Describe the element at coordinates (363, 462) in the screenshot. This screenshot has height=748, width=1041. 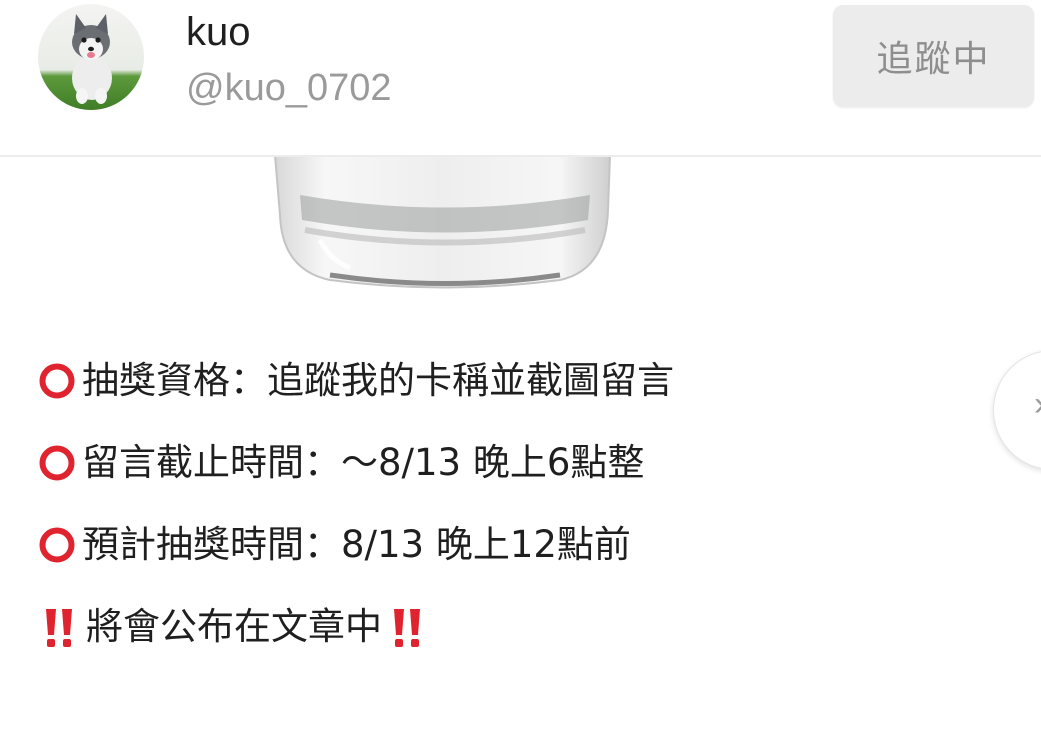
I see `post-line-text: 留言截止時間：～8/13 晚上6點整` at that location.